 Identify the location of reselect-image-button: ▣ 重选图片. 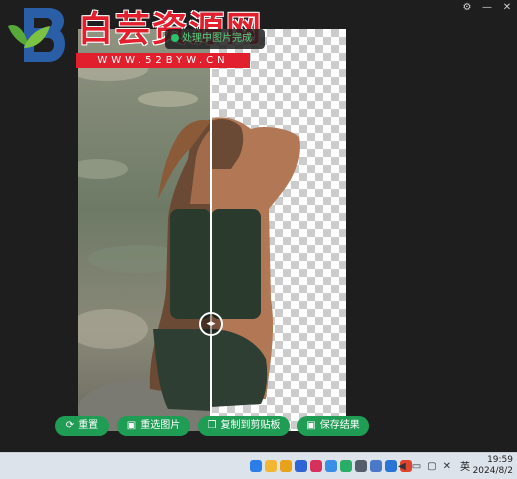
(153, 426).